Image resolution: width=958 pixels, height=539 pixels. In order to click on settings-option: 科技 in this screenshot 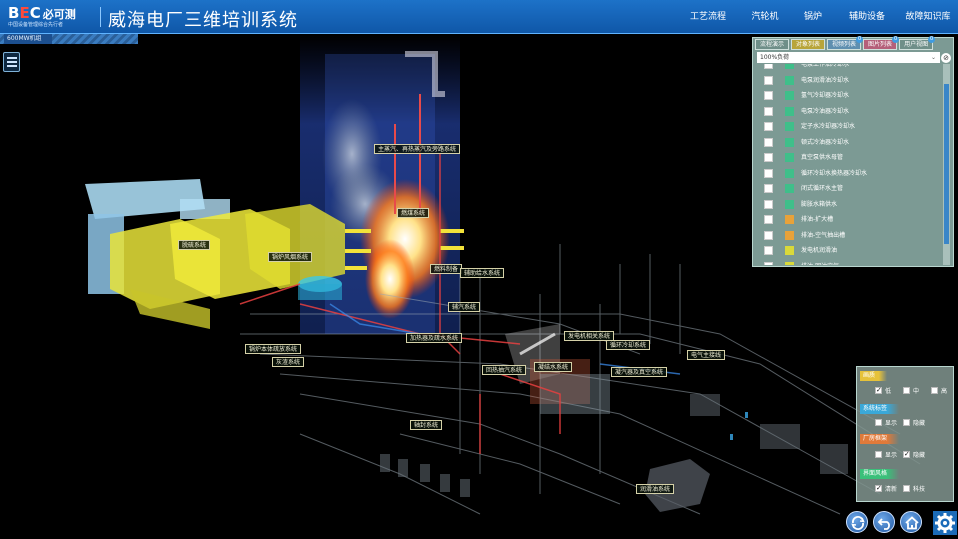, I will do `click(914, 490)`.